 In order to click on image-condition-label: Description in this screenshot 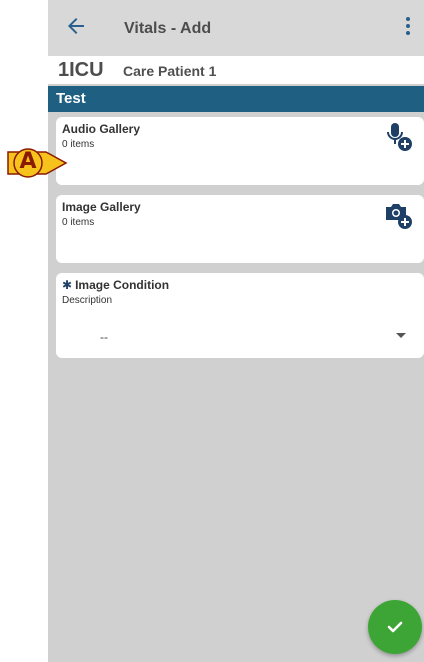, I will do `click(87, 300)`.